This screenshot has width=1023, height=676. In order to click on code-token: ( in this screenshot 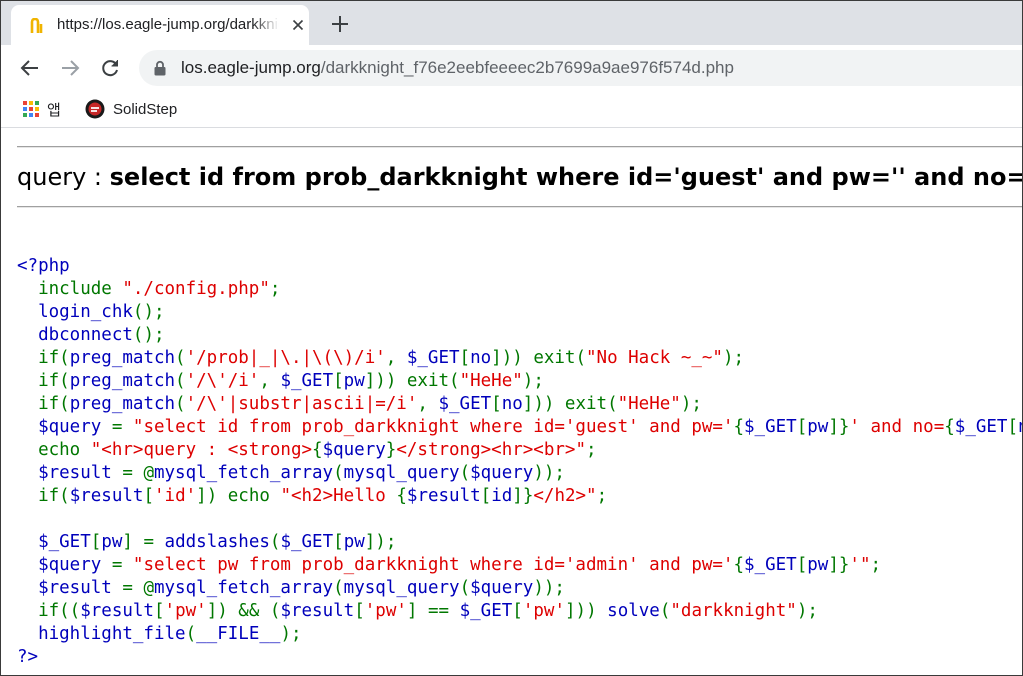, I will do `click(338, 588)`.